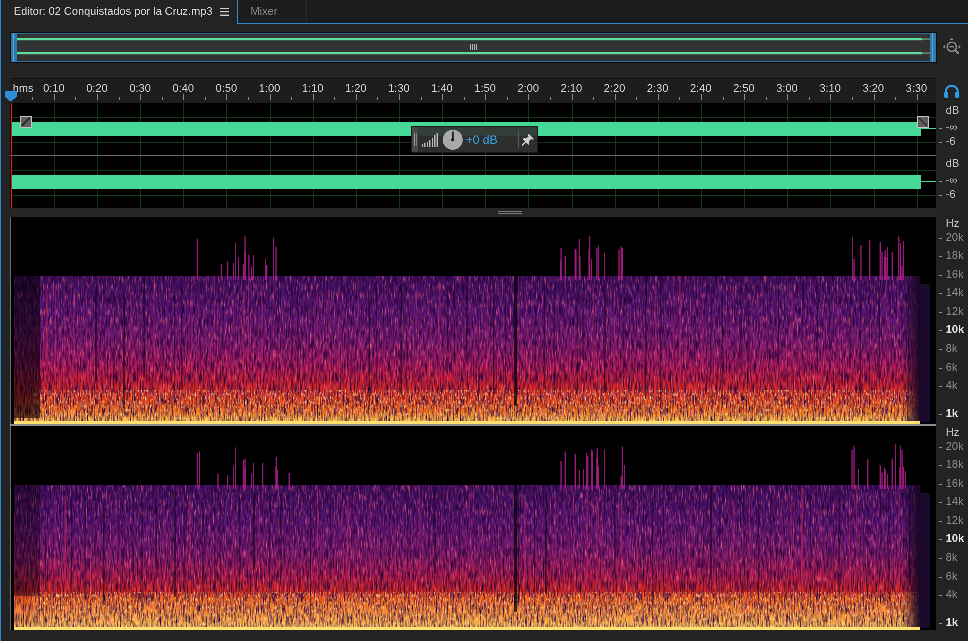 This screenshot has height=641, width=968. I want to click on time-label: 0:30, so click(141, 89).